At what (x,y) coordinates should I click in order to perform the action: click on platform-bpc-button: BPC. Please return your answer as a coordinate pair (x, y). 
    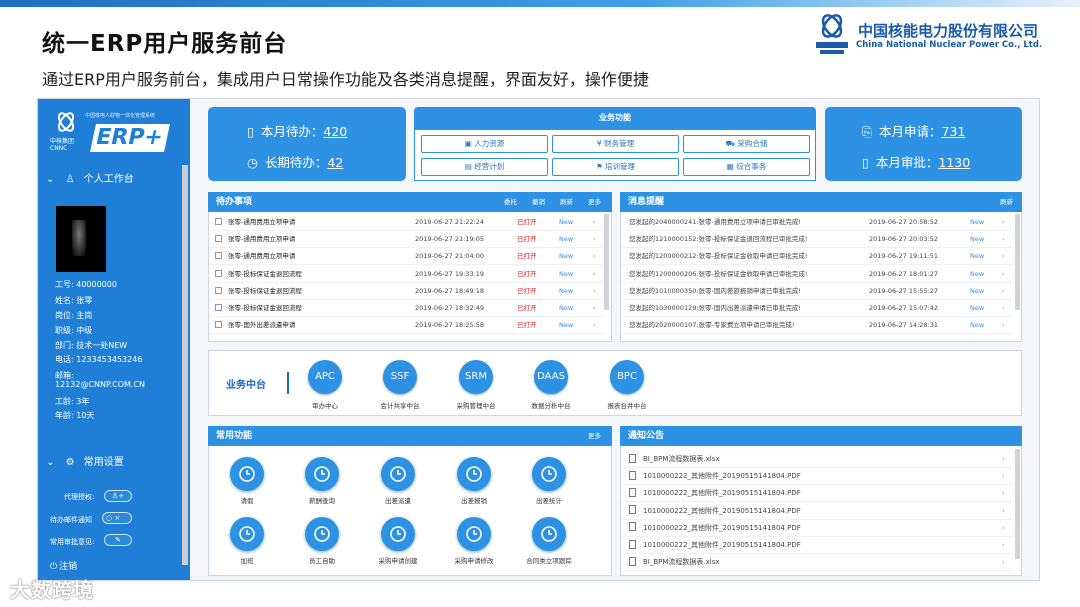
    Looking at the image, I should click on (627, 377).